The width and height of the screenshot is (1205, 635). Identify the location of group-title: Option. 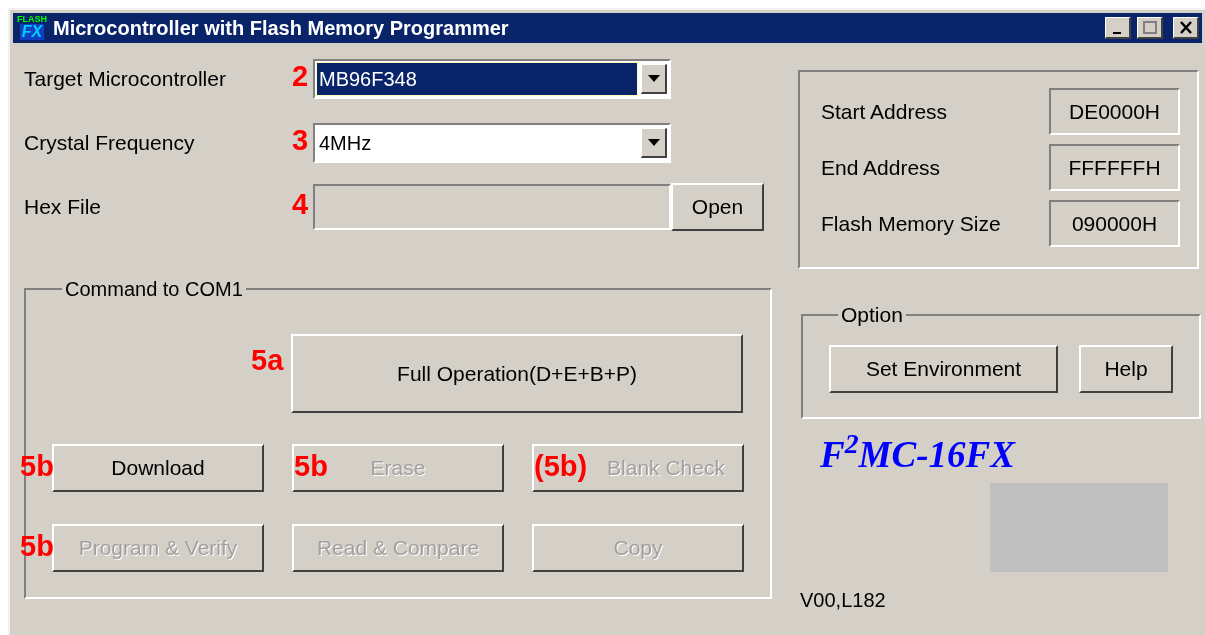
(872, 315).